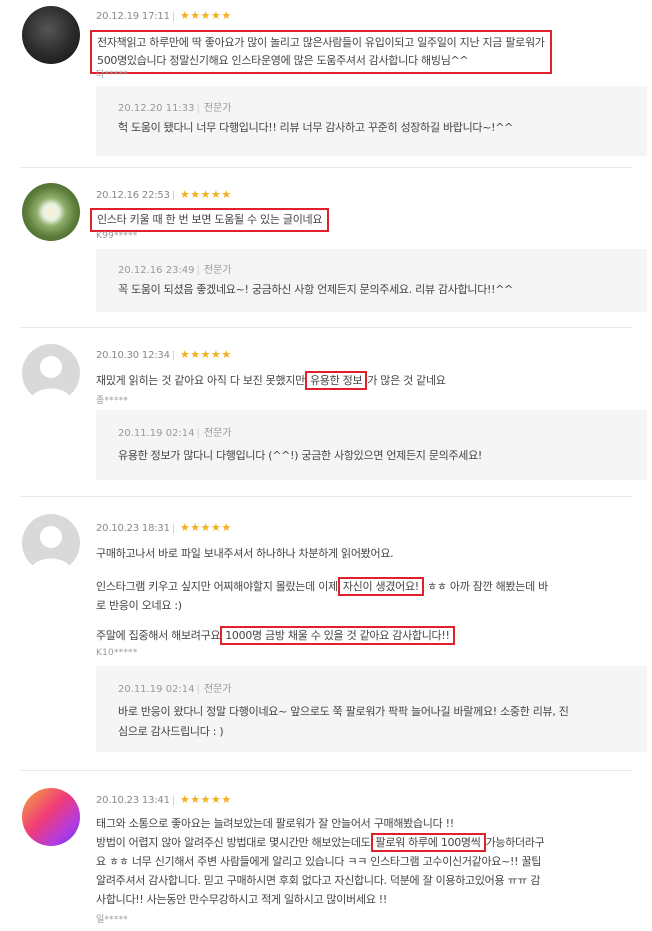  What do you see at coordinates (117, 236) in the screenshot?
I see `review-user: K99*****` at bounding box center [117, 236].